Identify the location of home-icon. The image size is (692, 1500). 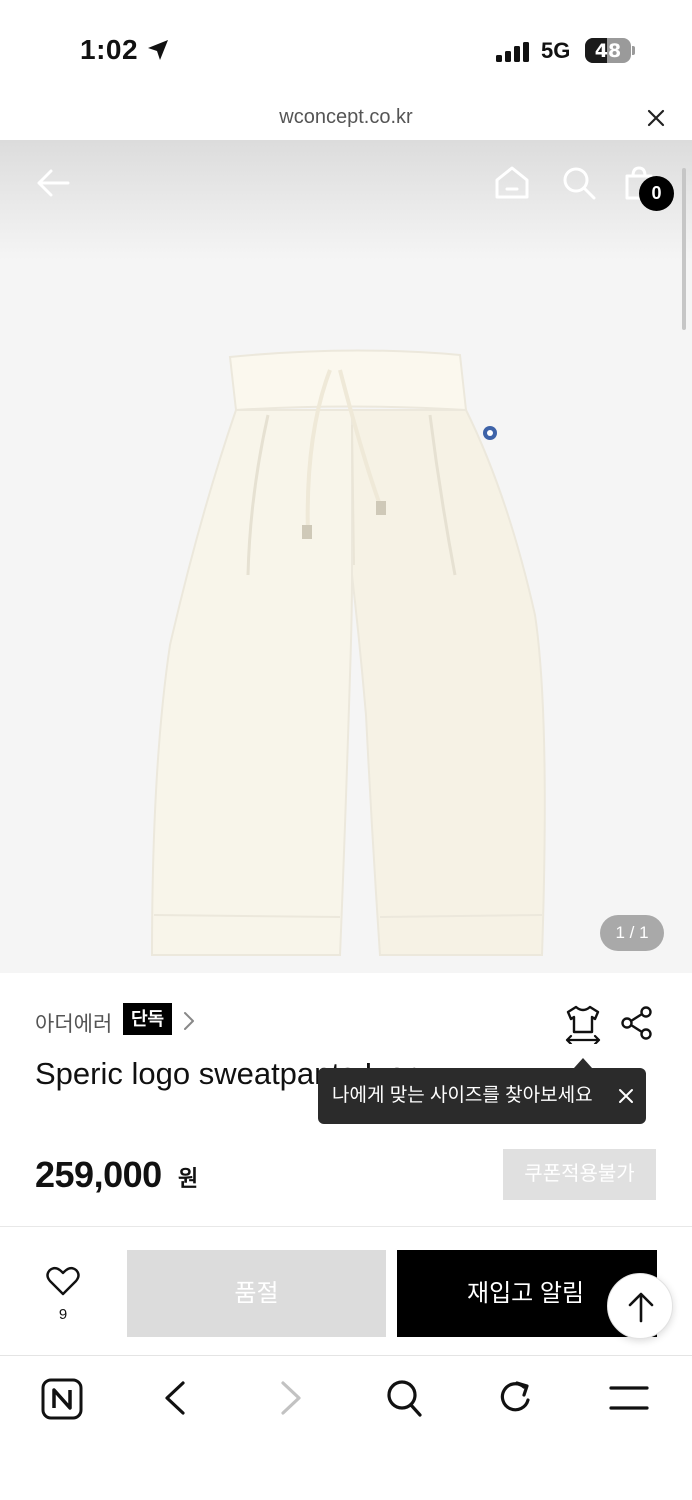
(512, 182).